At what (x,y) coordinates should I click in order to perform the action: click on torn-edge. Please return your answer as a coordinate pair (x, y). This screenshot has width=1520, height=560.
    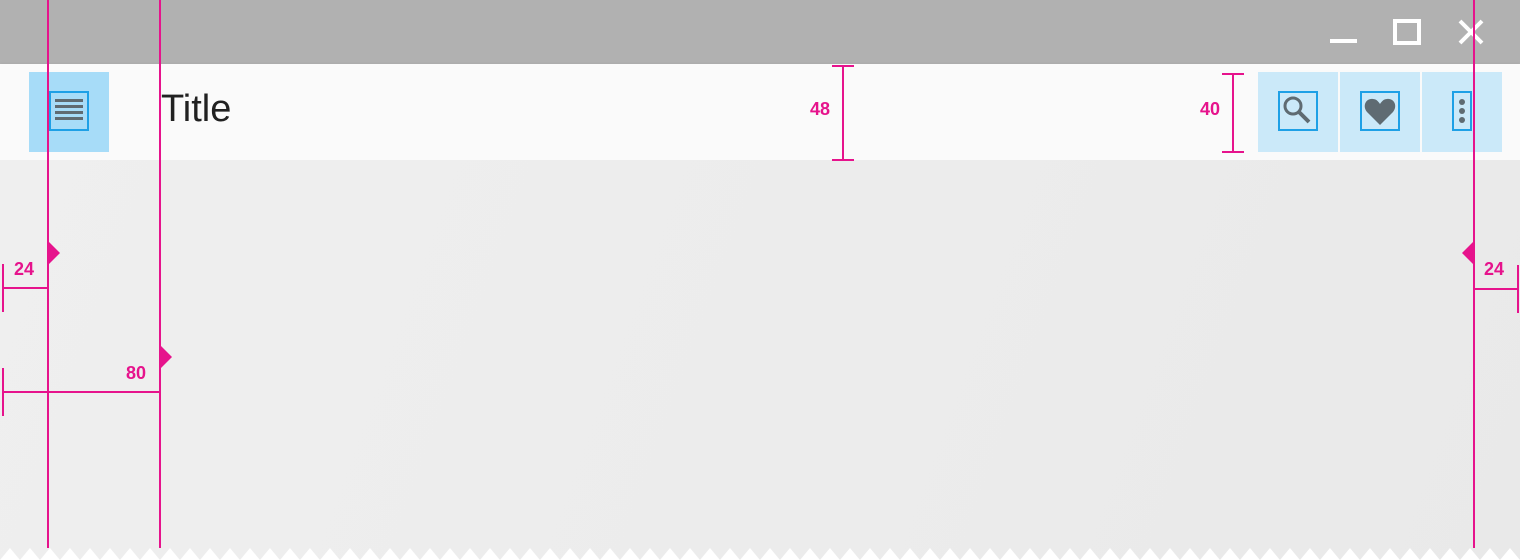
    Looking at the image, I should click on (760, 554).